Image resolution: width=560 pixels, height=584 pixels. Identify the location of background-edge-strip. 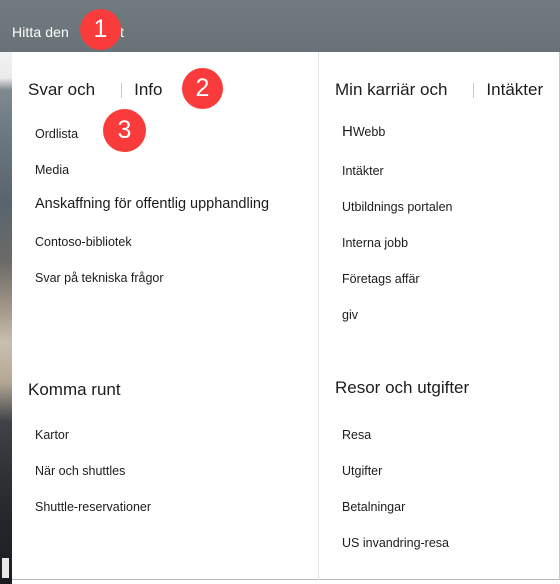
(6, 318).